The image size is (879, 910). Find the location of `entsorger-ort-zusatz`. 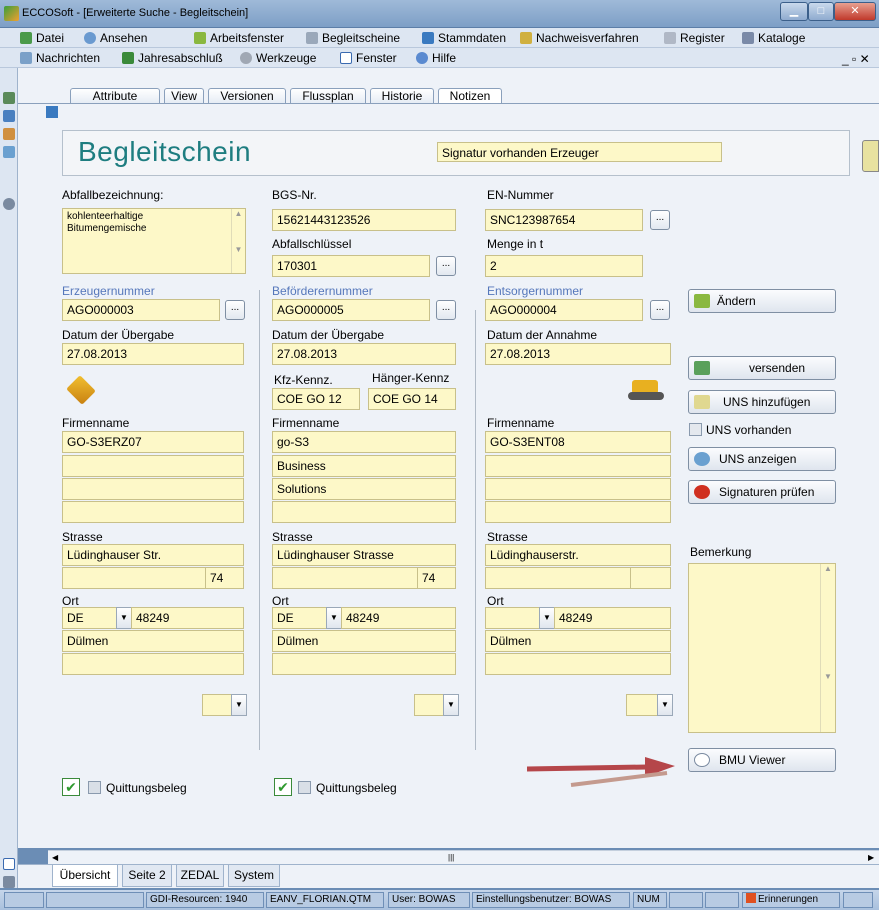

entsorger-ort-zusatz is located at coordinates (578, 664).